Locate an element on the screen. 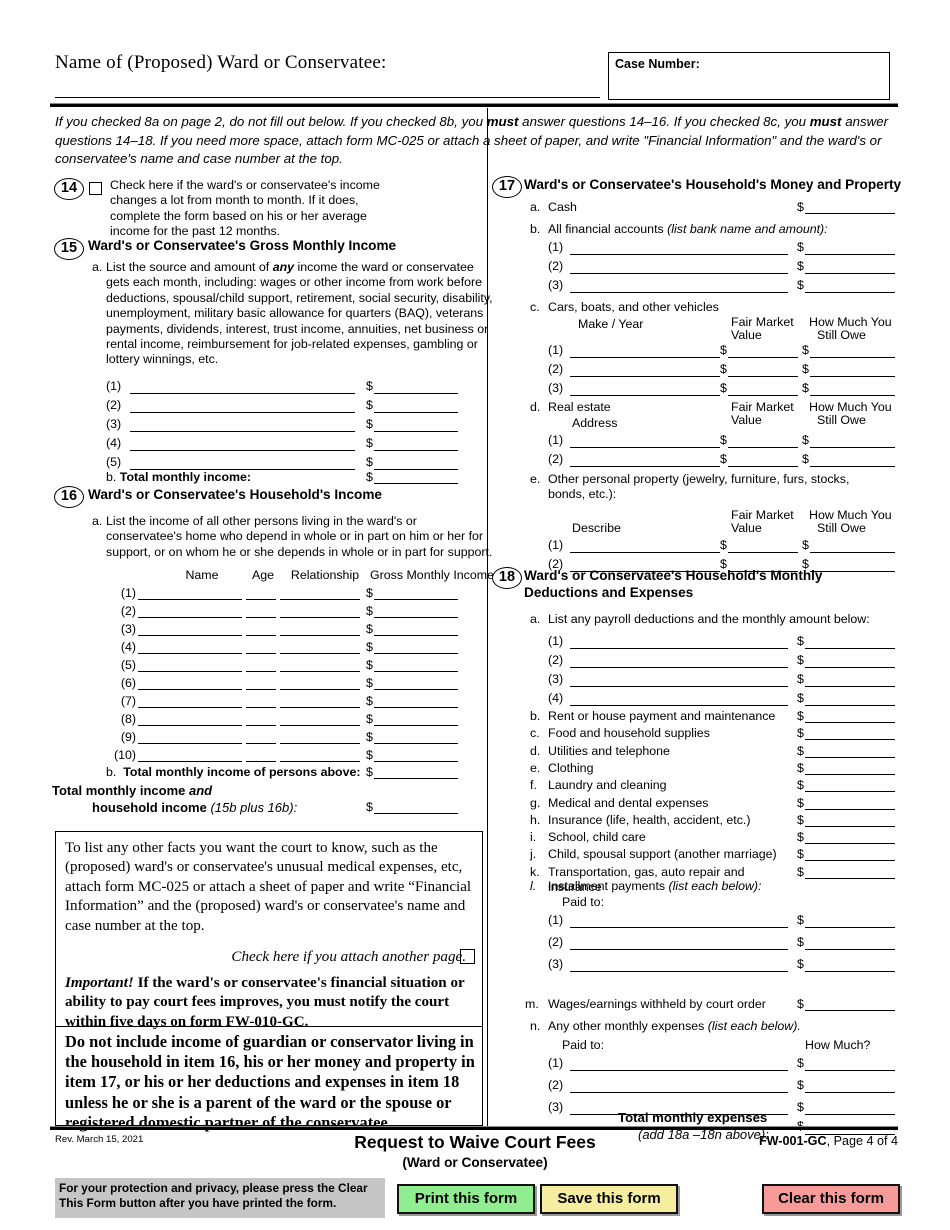  item-18e-line is located at coordinates (850, 774).